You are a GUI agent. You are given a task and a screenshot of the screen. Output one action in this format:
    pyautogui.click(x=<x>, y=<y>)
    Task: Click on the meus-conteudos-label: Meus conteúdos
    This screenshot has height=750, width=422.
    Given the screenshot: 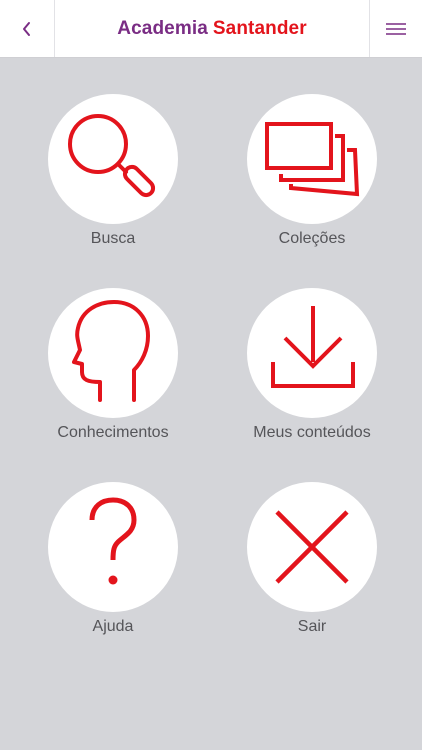 What is the action you would take?
    pyautogui.click(x=312, y=432)
    